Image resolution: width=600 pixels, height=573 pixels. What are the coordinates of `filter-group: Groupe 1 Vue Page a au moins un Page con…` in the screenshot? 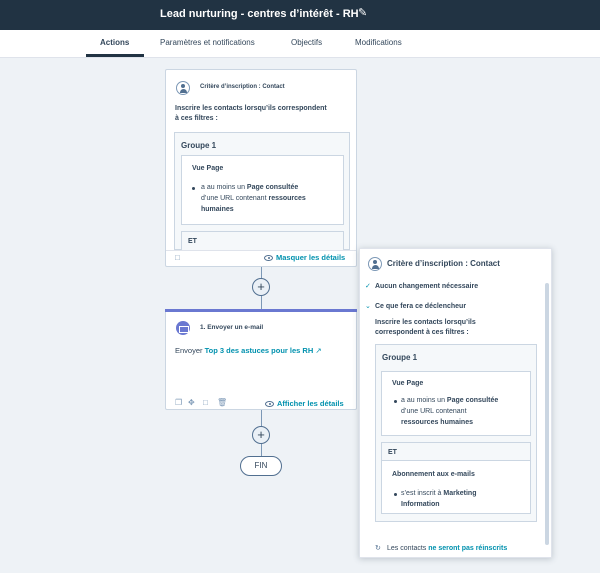 It's located at (262, 191).